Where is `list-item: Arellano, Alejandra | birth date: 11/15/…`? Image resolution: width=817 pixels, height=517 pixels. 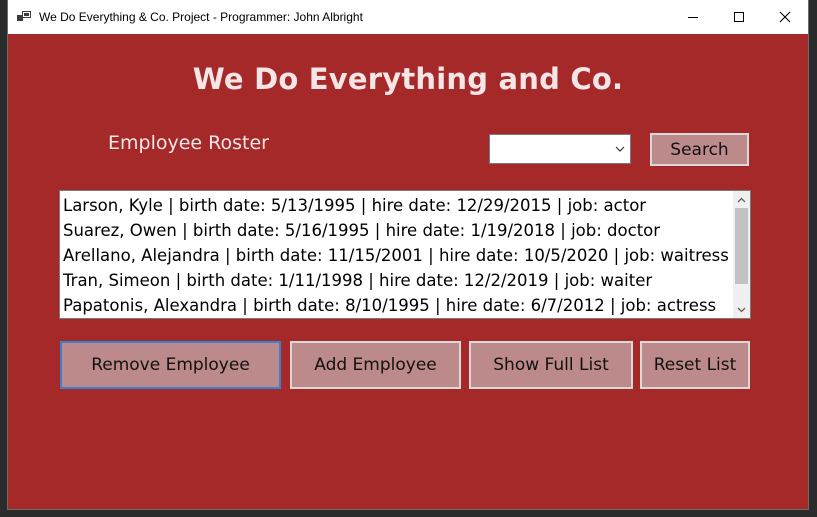
list-item: Arellano, Alejandra | birth date: 11/15/… is located at coordinates (398, 255).